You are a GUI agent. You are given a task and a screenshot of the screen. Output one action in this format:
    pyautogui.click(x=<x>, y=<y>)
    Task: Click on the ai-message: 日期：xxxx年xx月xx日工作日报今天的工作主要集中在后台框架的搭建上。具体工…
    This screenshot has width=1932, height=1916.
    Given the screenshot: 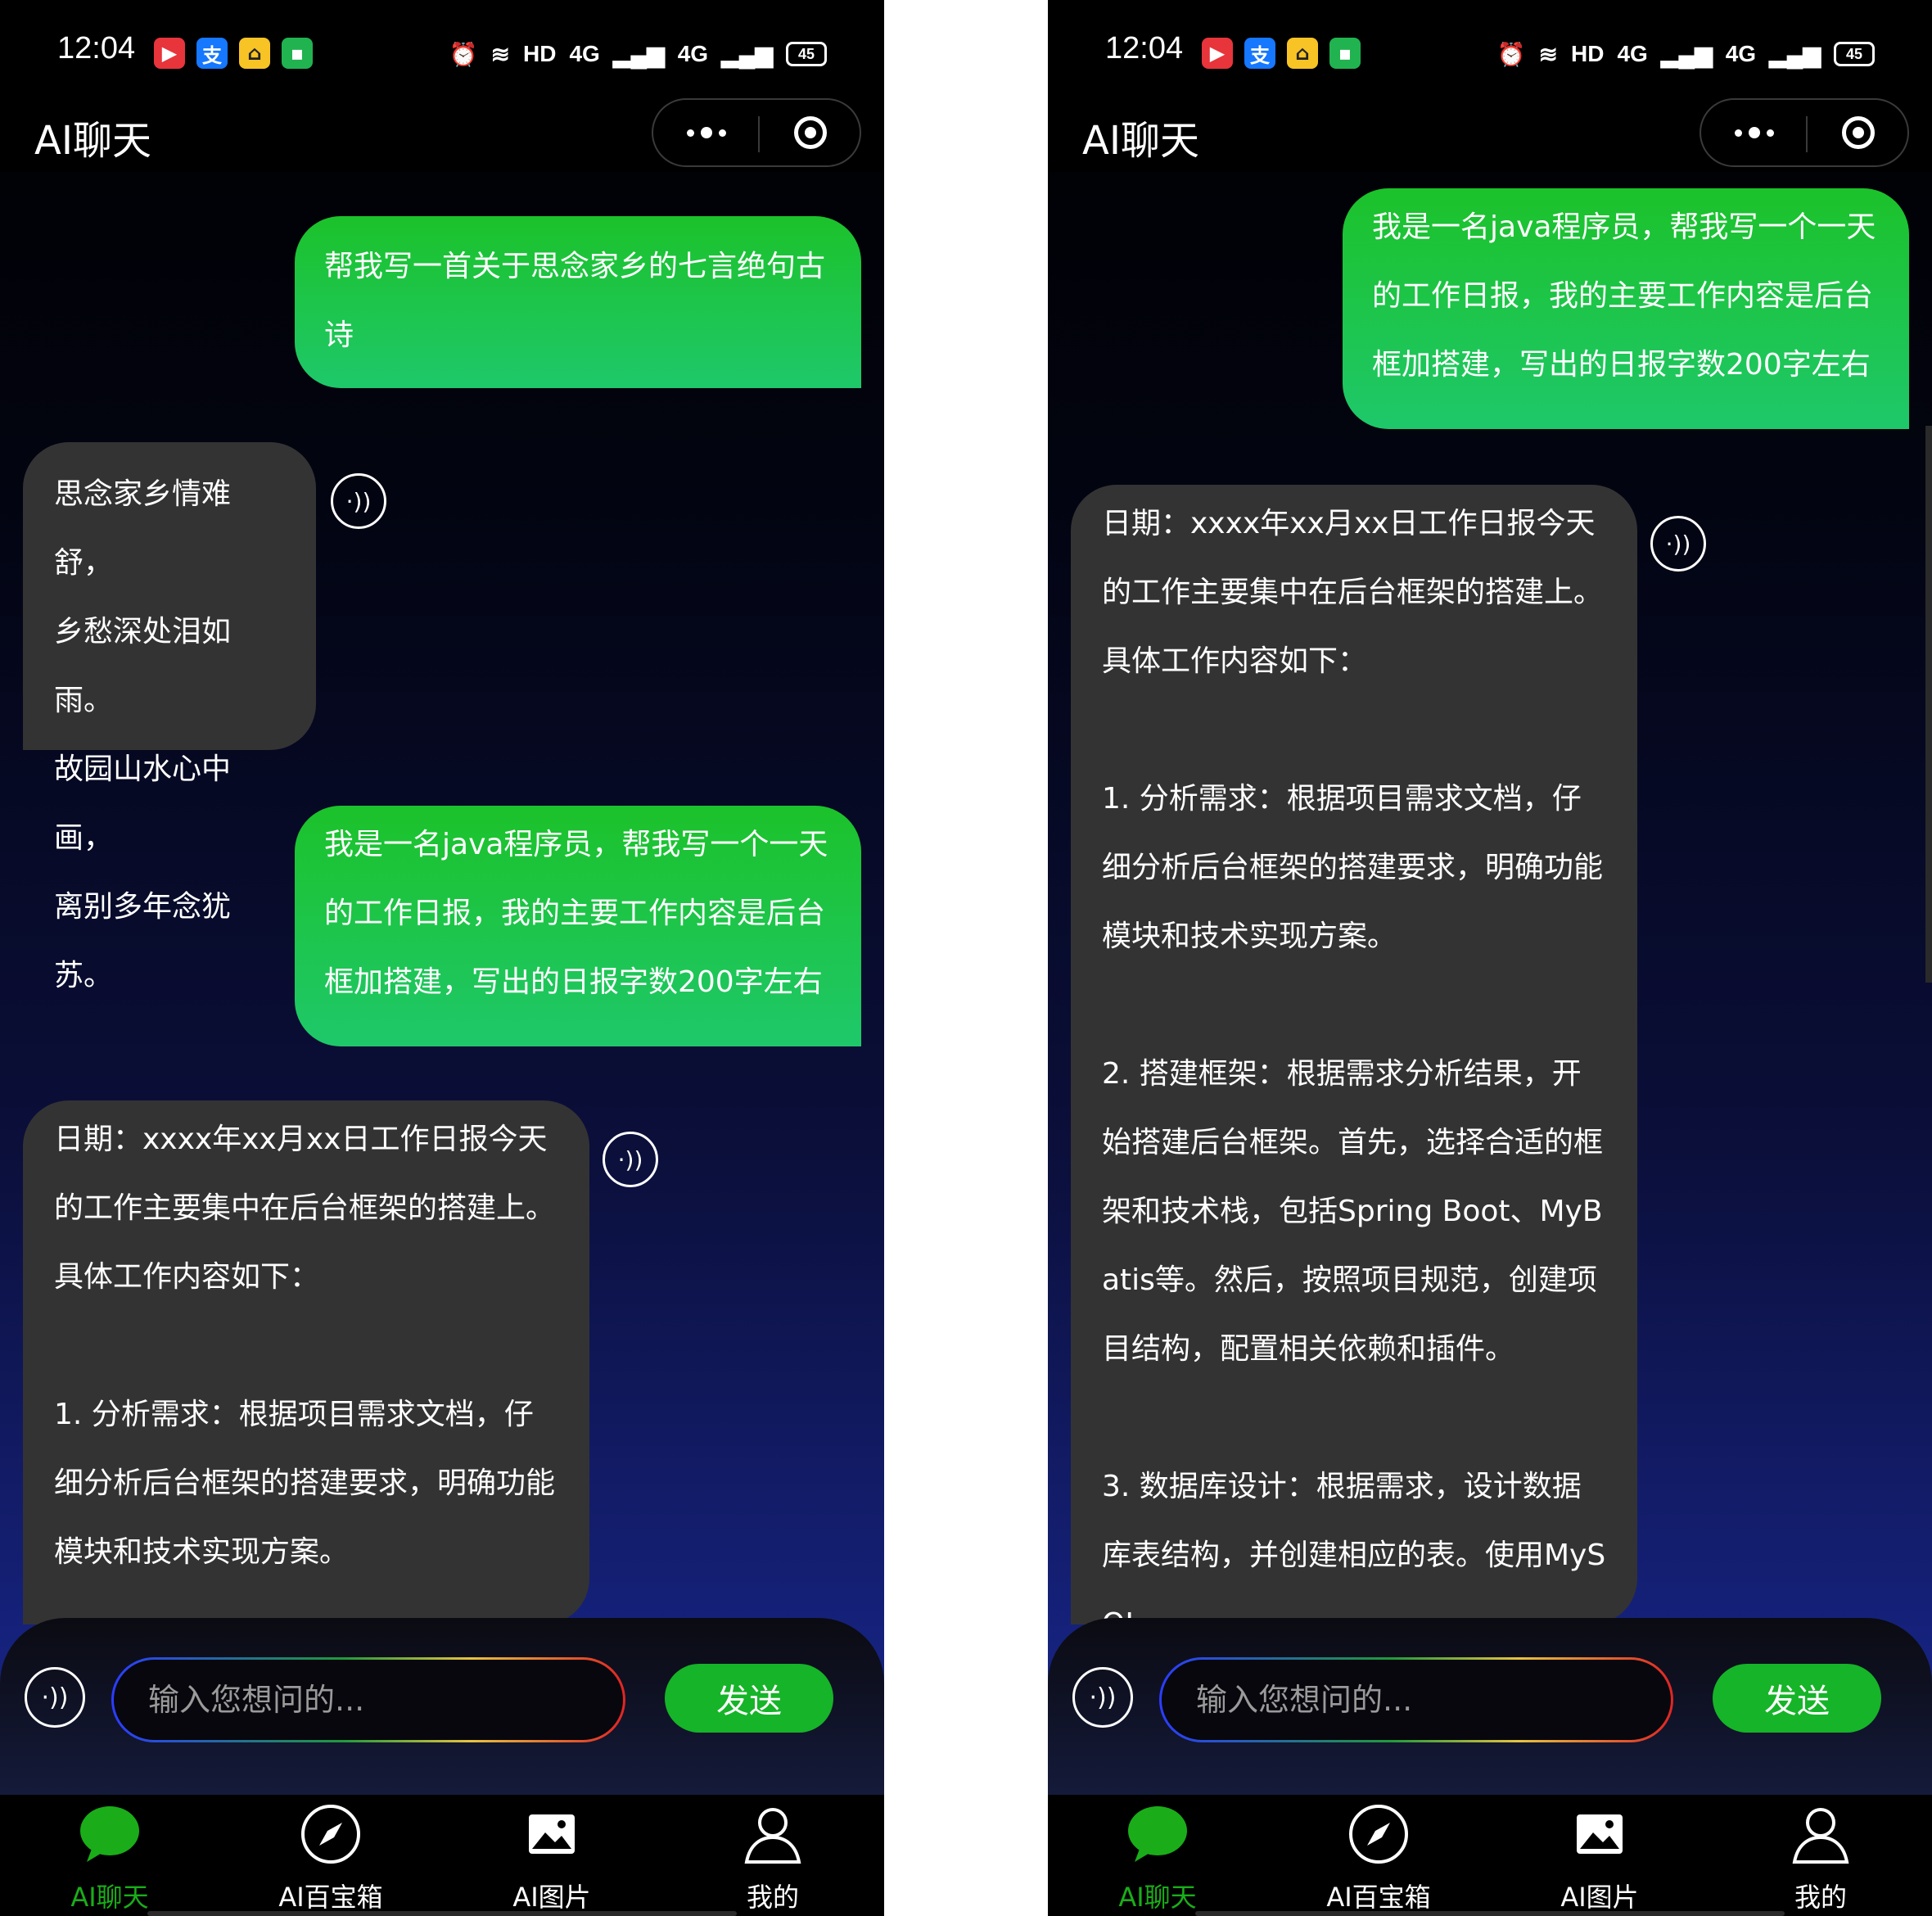 What is the action you would take?
    pyautogui.click(x=306, y=1362)
    